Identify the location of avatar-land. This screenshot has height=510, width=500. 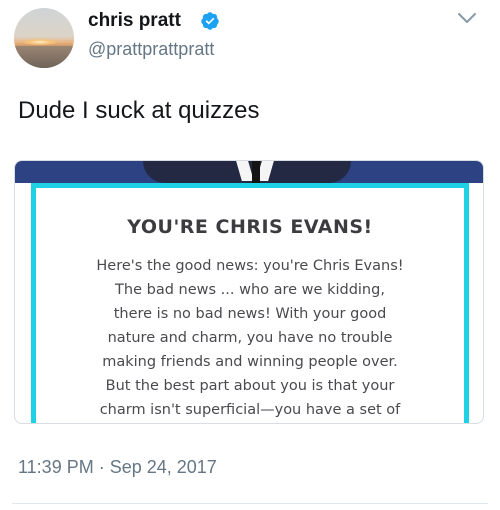
(44, 57).